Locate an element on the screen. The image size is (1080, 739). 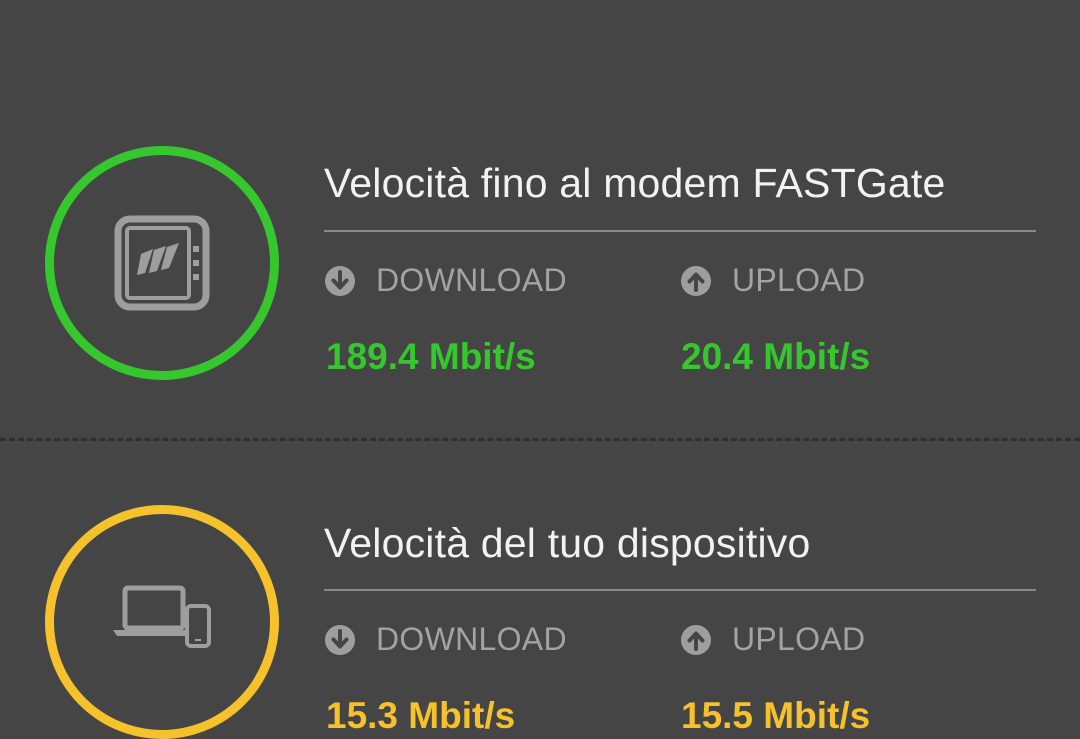
download-value: 189.4 Mbit/s is located at coordinates (431, 356).